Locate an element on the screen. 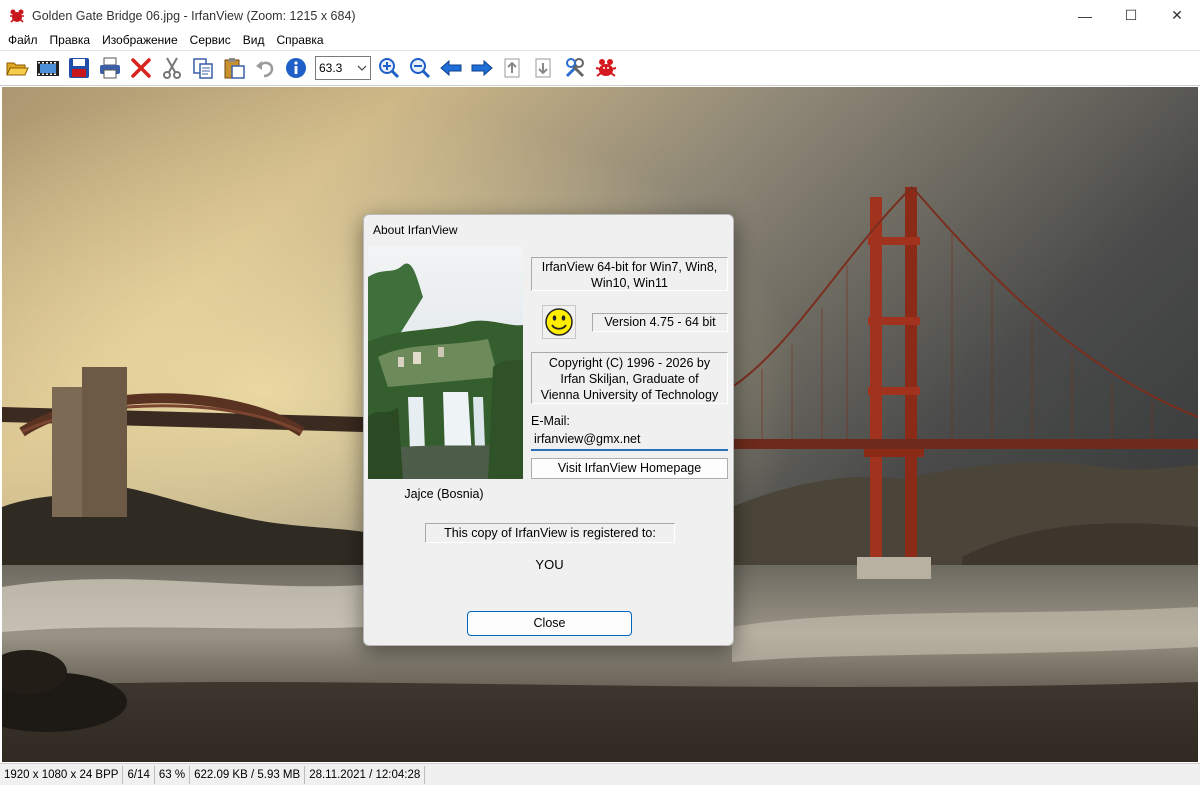  page-down-icon is located at coordinates (543, 68).